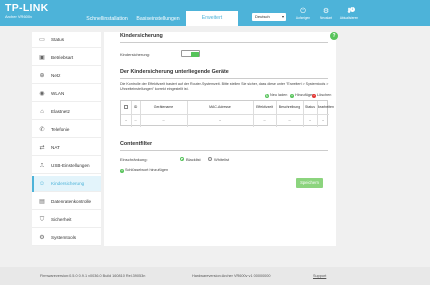 The height and width of the screenshot is (285, 430). What do you see at coordinates (60, 129) in the screenshot?
I see `sidebar-item-label: Telefonie` at bounding box center [60, 129].